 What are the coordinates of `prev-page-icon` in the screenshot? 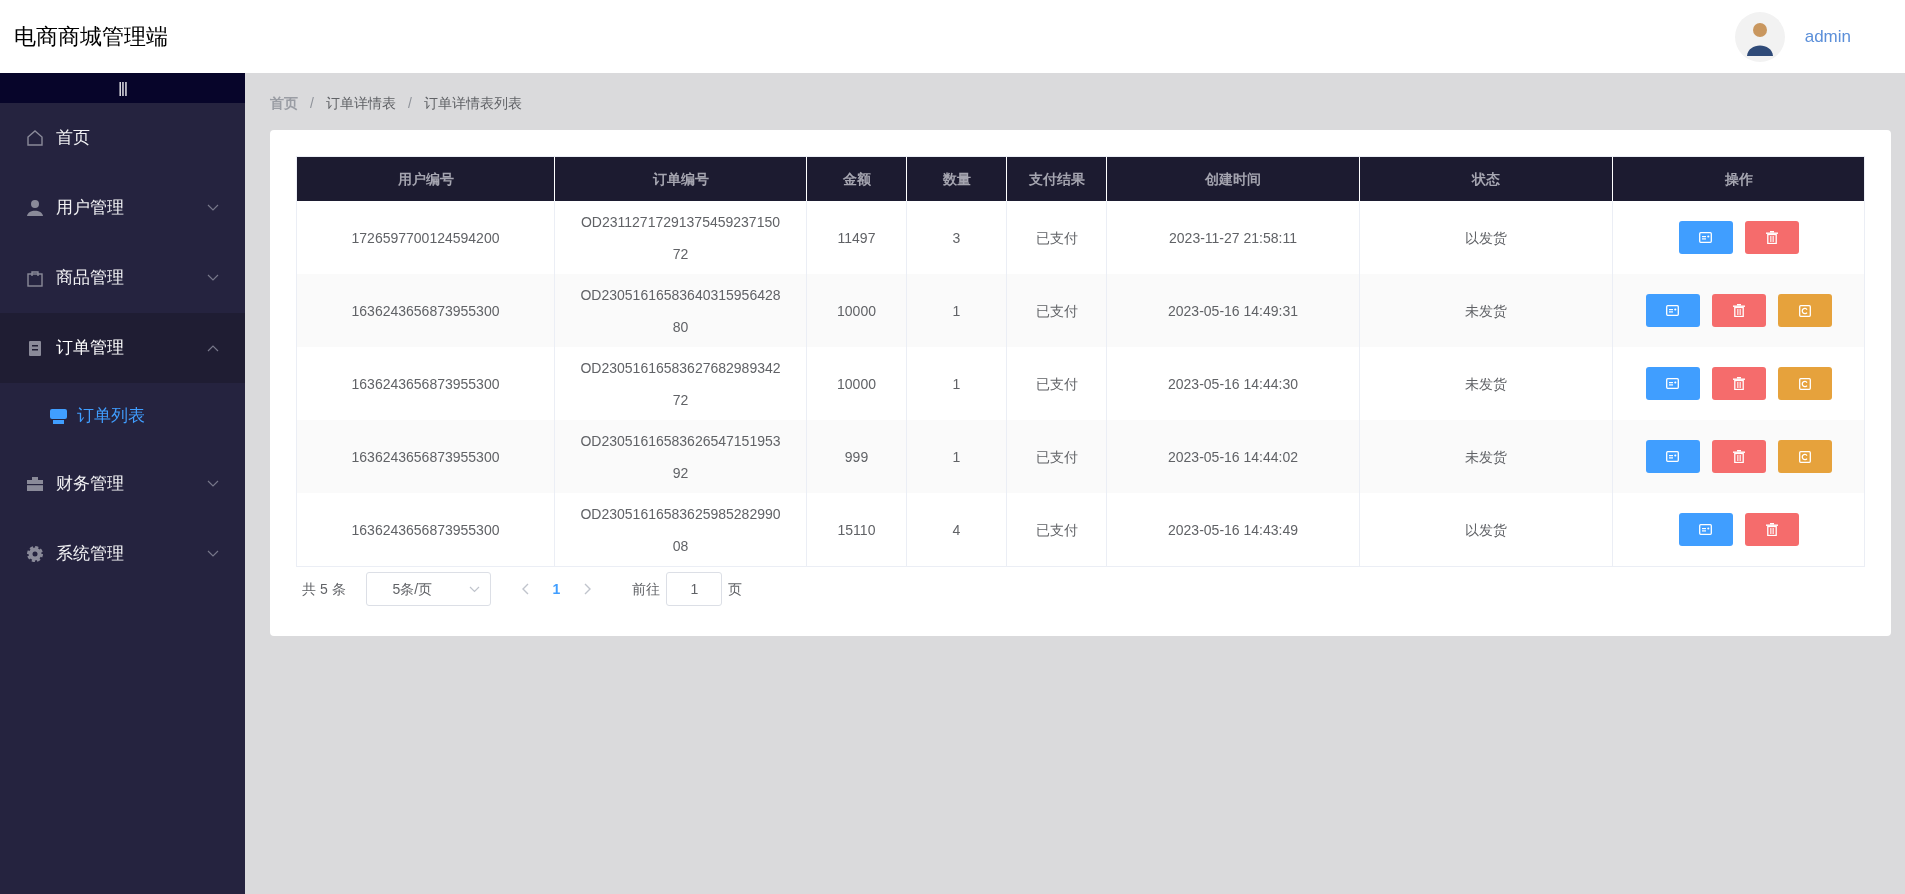 It's located at (524, 589).